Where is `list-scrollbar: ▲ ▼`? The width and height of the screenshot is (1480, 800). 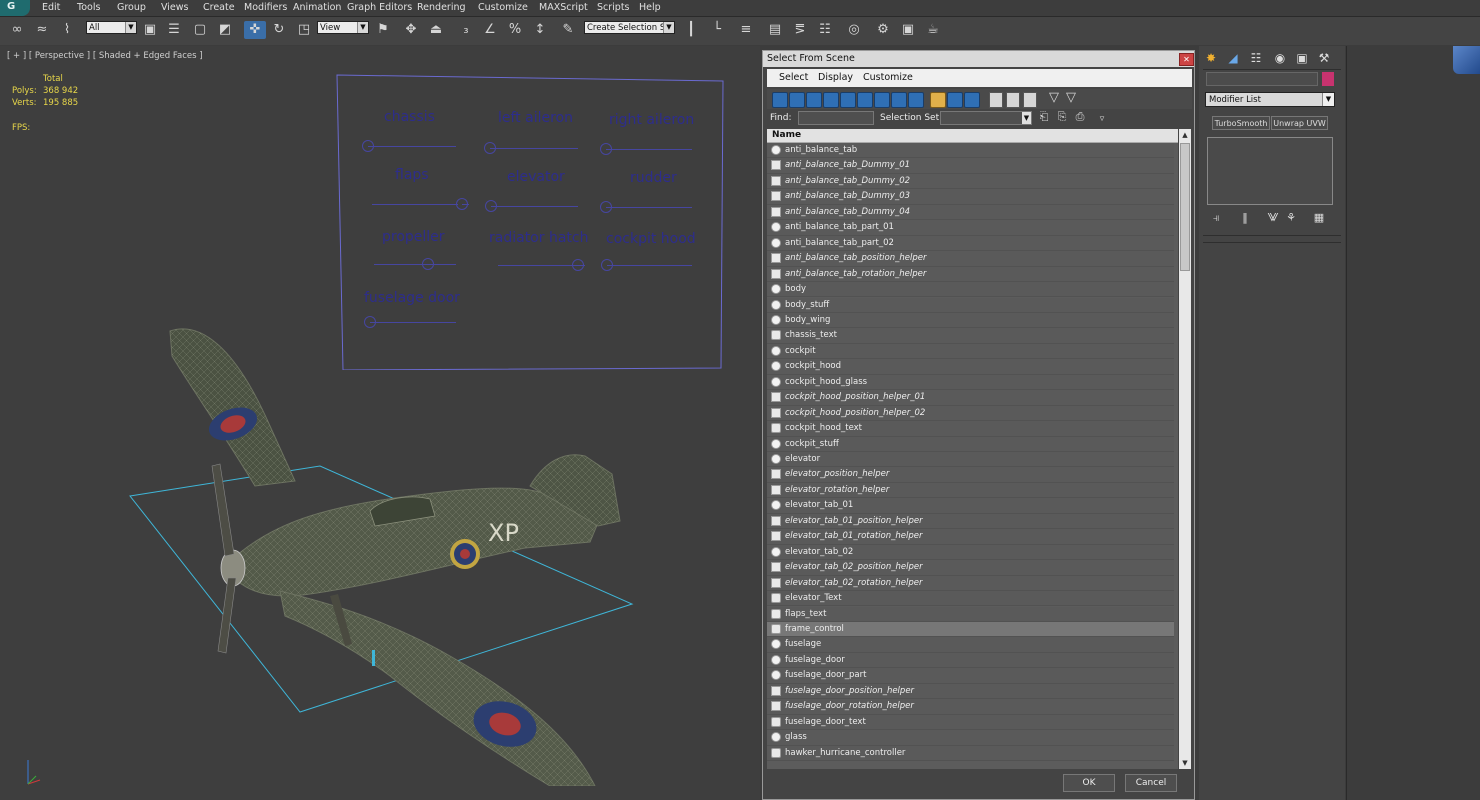
list-scrollbar: ▲ ▼ is located at coordinates (1185, 449).